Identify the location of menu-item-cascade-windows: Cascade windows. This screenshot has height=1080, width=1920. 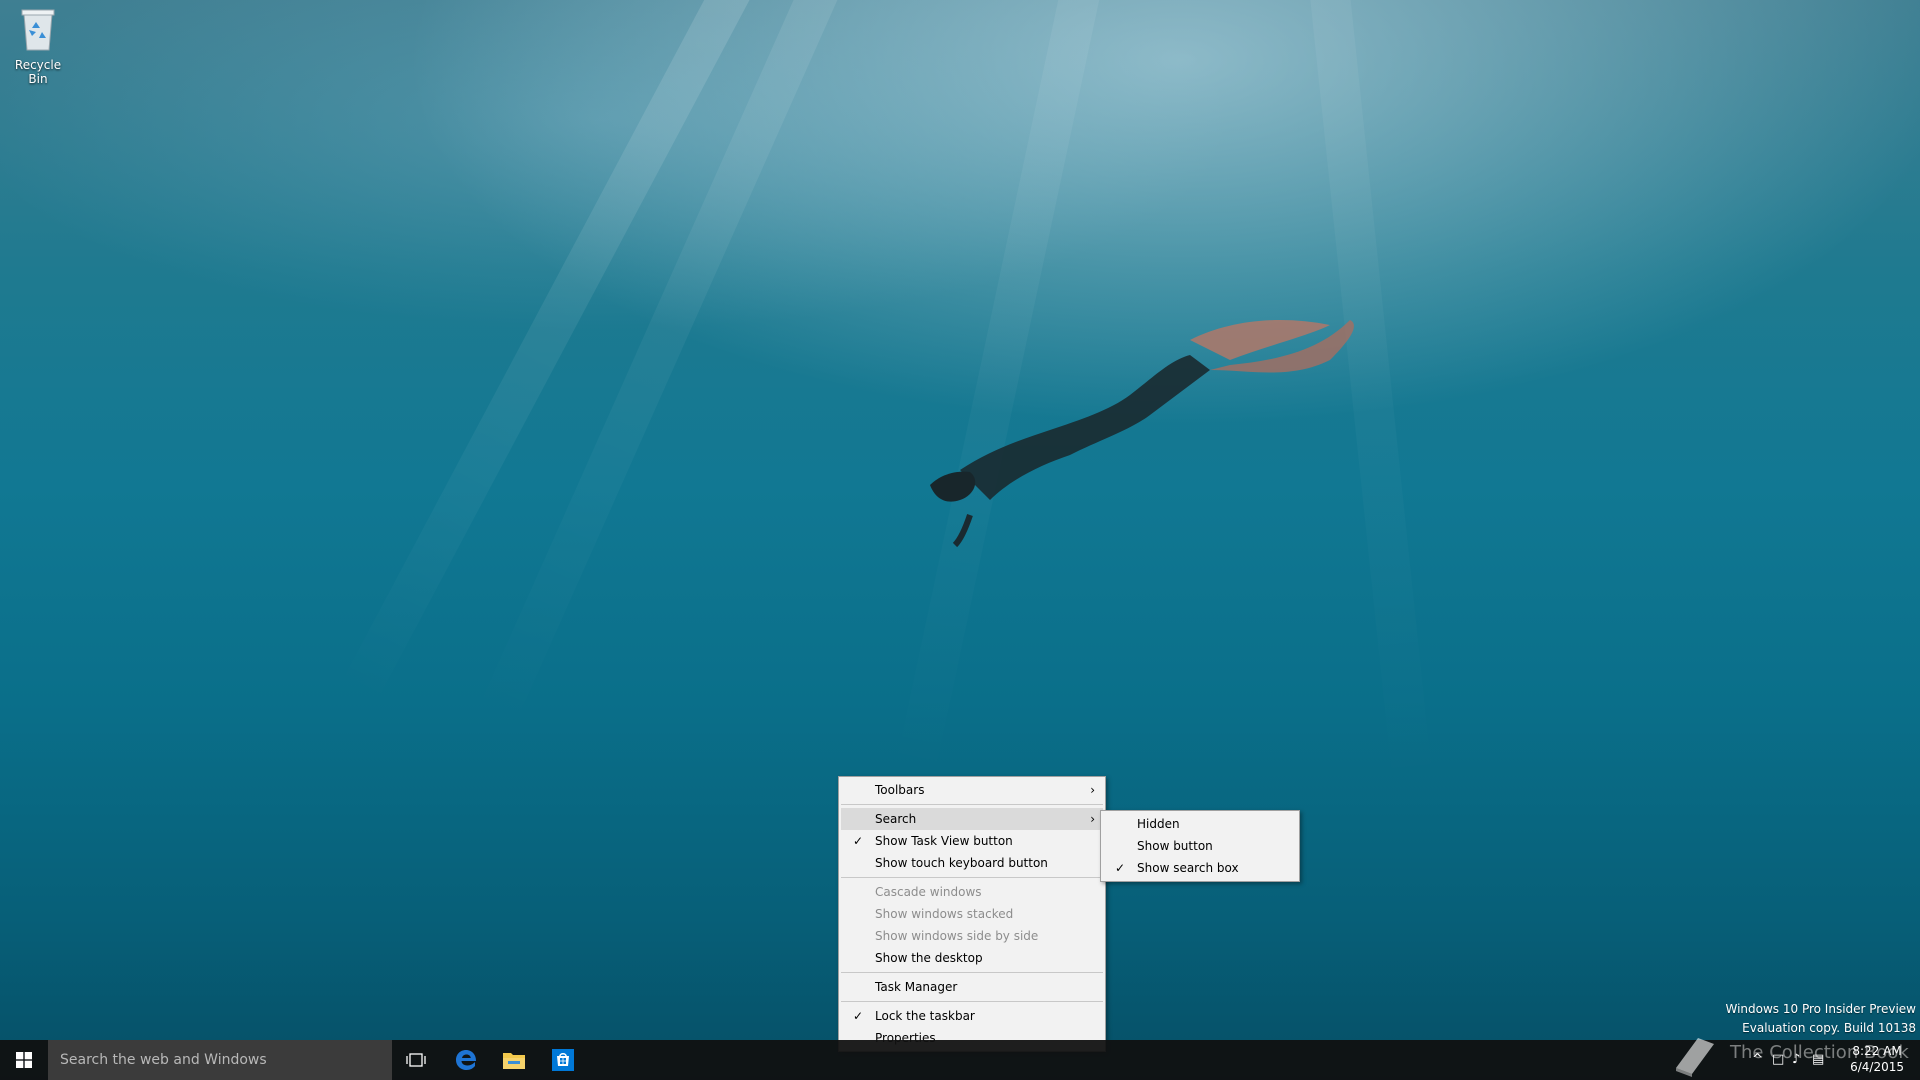
(972, 892).